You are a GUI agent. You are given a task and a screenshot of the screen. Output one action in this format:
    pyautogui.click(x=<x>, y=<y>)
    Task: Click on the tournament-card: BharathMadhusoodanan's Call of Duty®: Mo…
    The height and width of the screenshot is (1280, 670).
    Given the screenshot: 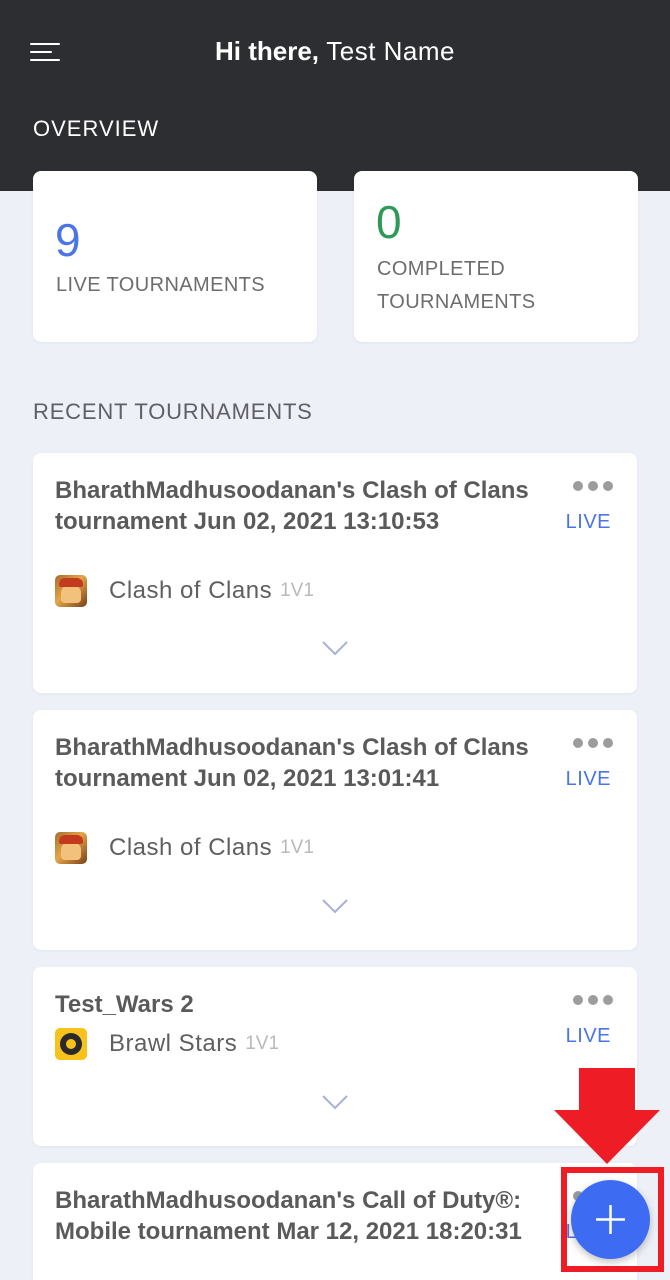 What is the action you would take?
    pyautogui.click(x=335, y=1221)
    